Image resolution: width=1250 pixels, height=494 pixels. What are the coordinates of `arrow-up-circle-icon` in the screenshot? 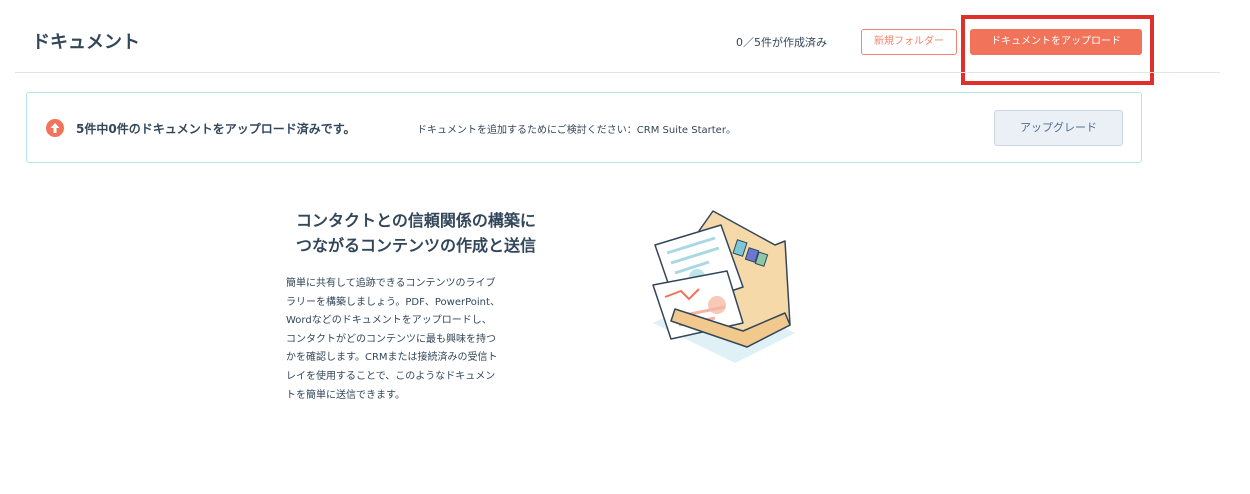 It's located at (55, 128).